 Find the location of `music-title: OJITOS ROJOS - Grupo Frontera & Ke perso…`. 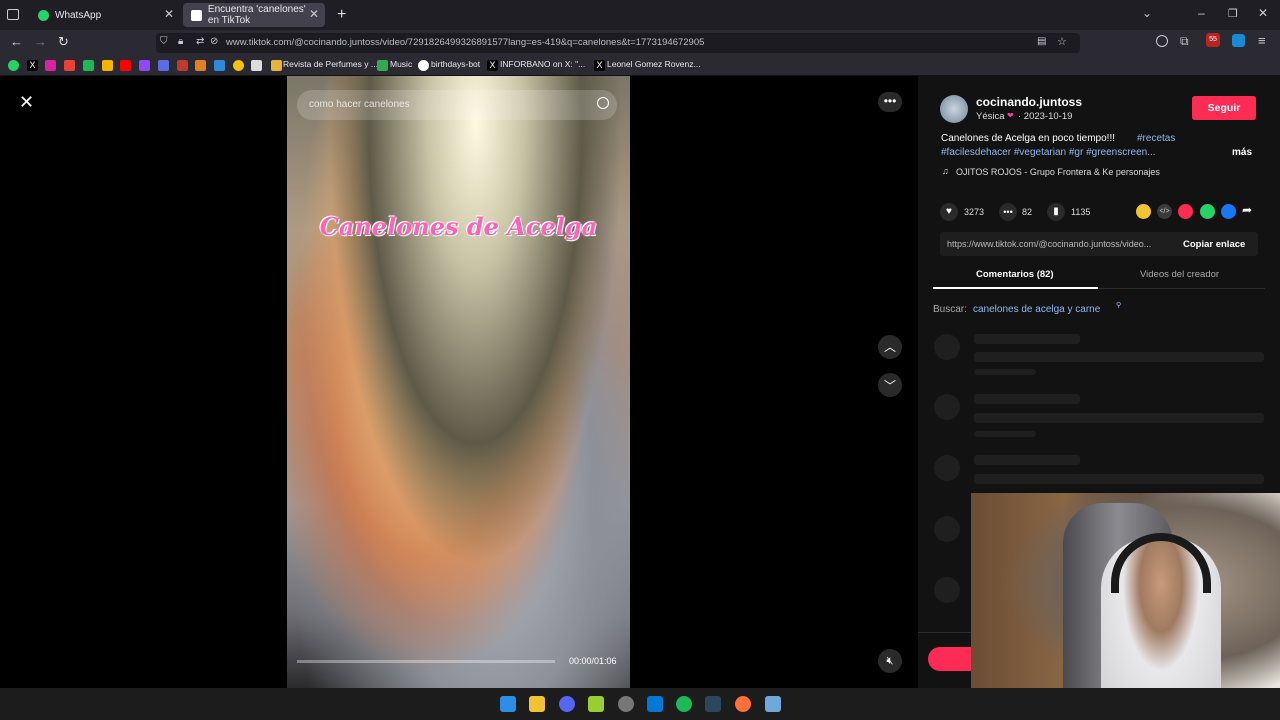

music-title: OJITOS ROJOS - Grupo Frontera & Ke perso… is located at coordinates (1058, 172).